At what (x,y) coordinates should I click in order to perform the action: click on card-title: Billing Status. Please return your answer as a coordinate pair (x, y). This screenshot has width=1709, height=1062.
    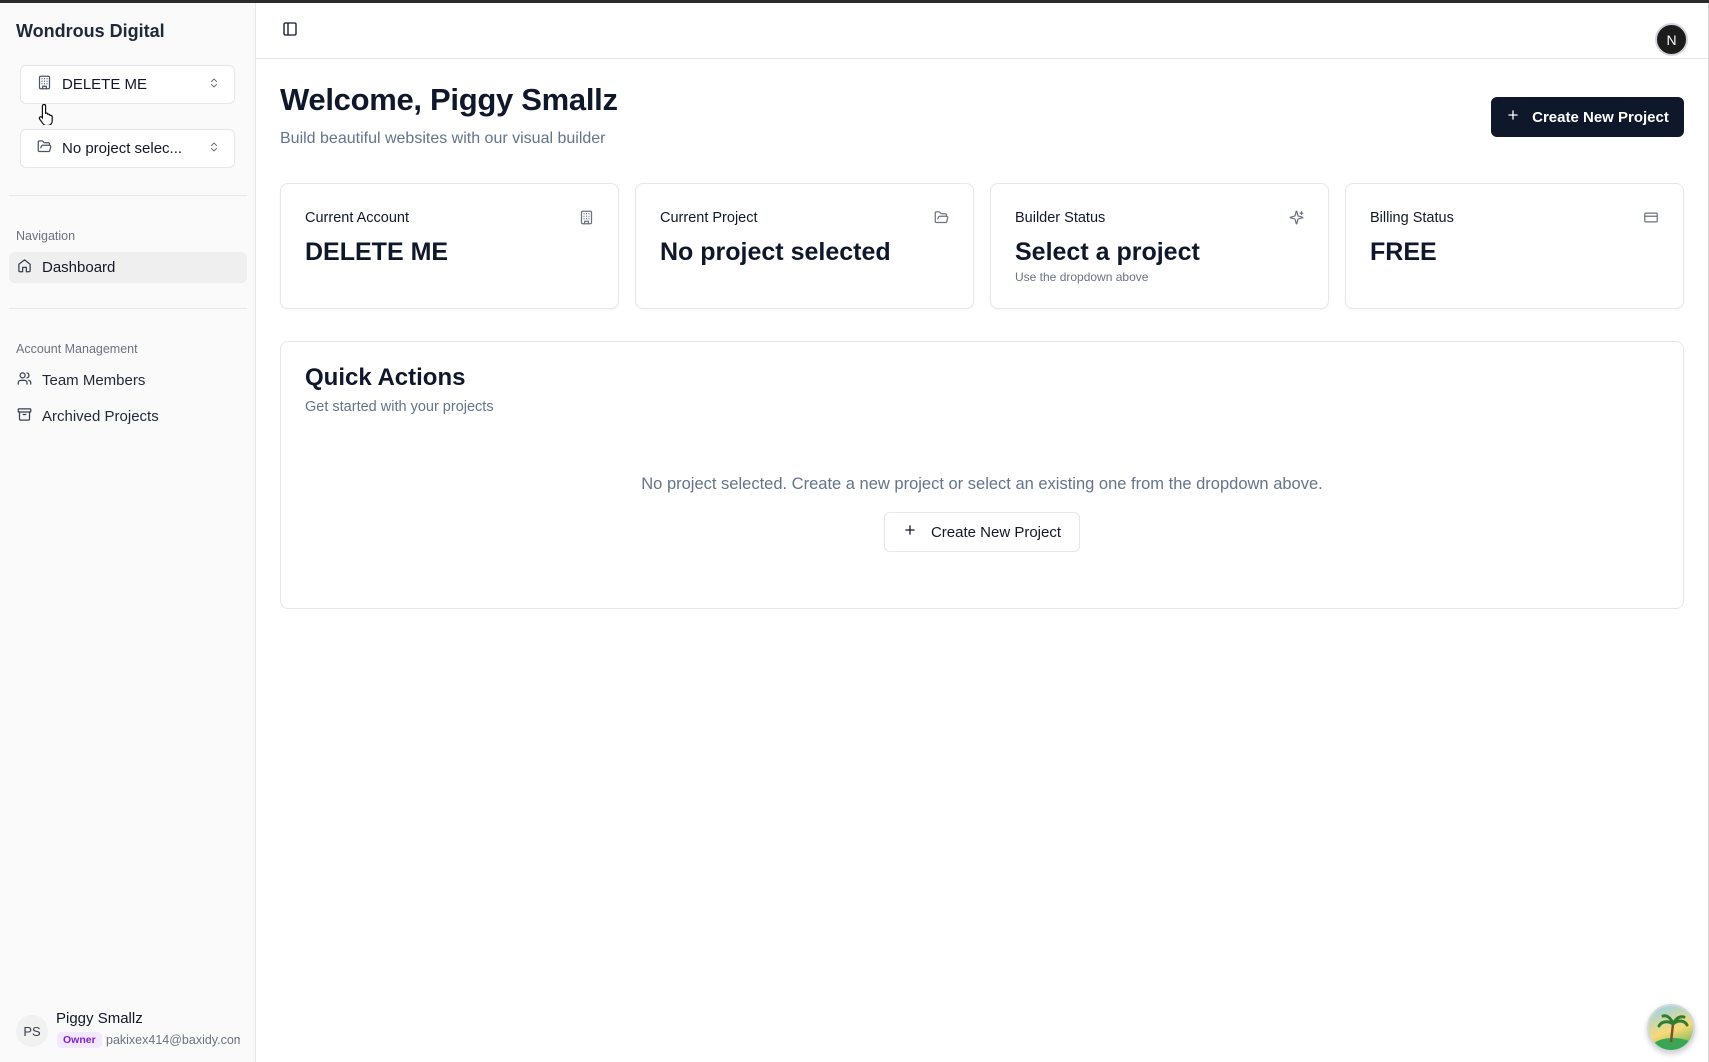
    Looking at the image, I should click on (1412, 218).